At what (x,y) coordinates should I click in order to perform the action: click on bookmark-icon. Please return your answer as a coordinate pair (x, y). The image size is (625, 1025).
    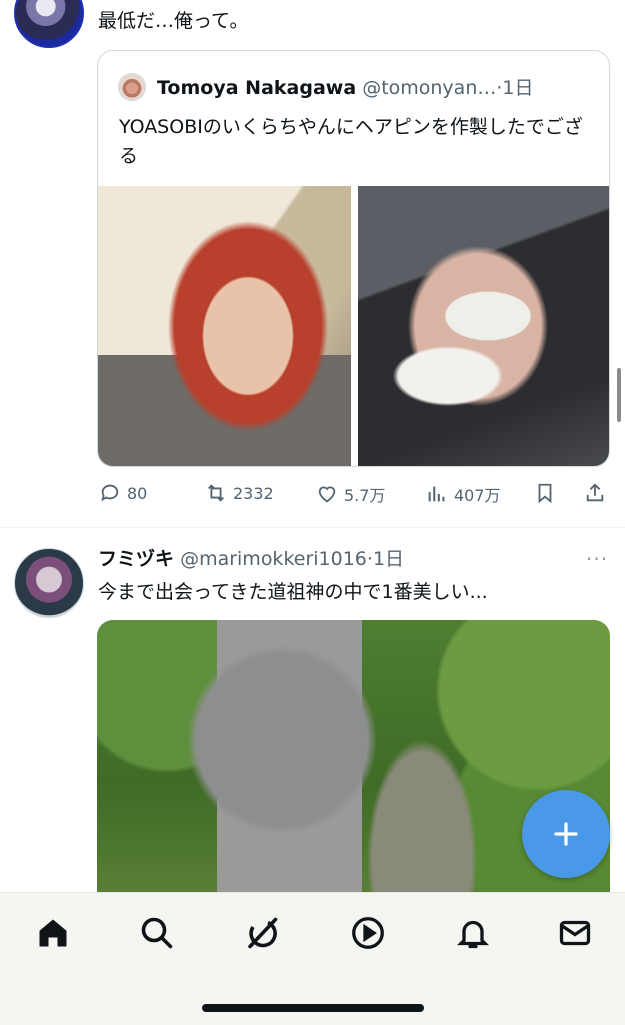
    Looking at the image, I should click on (545, 493).